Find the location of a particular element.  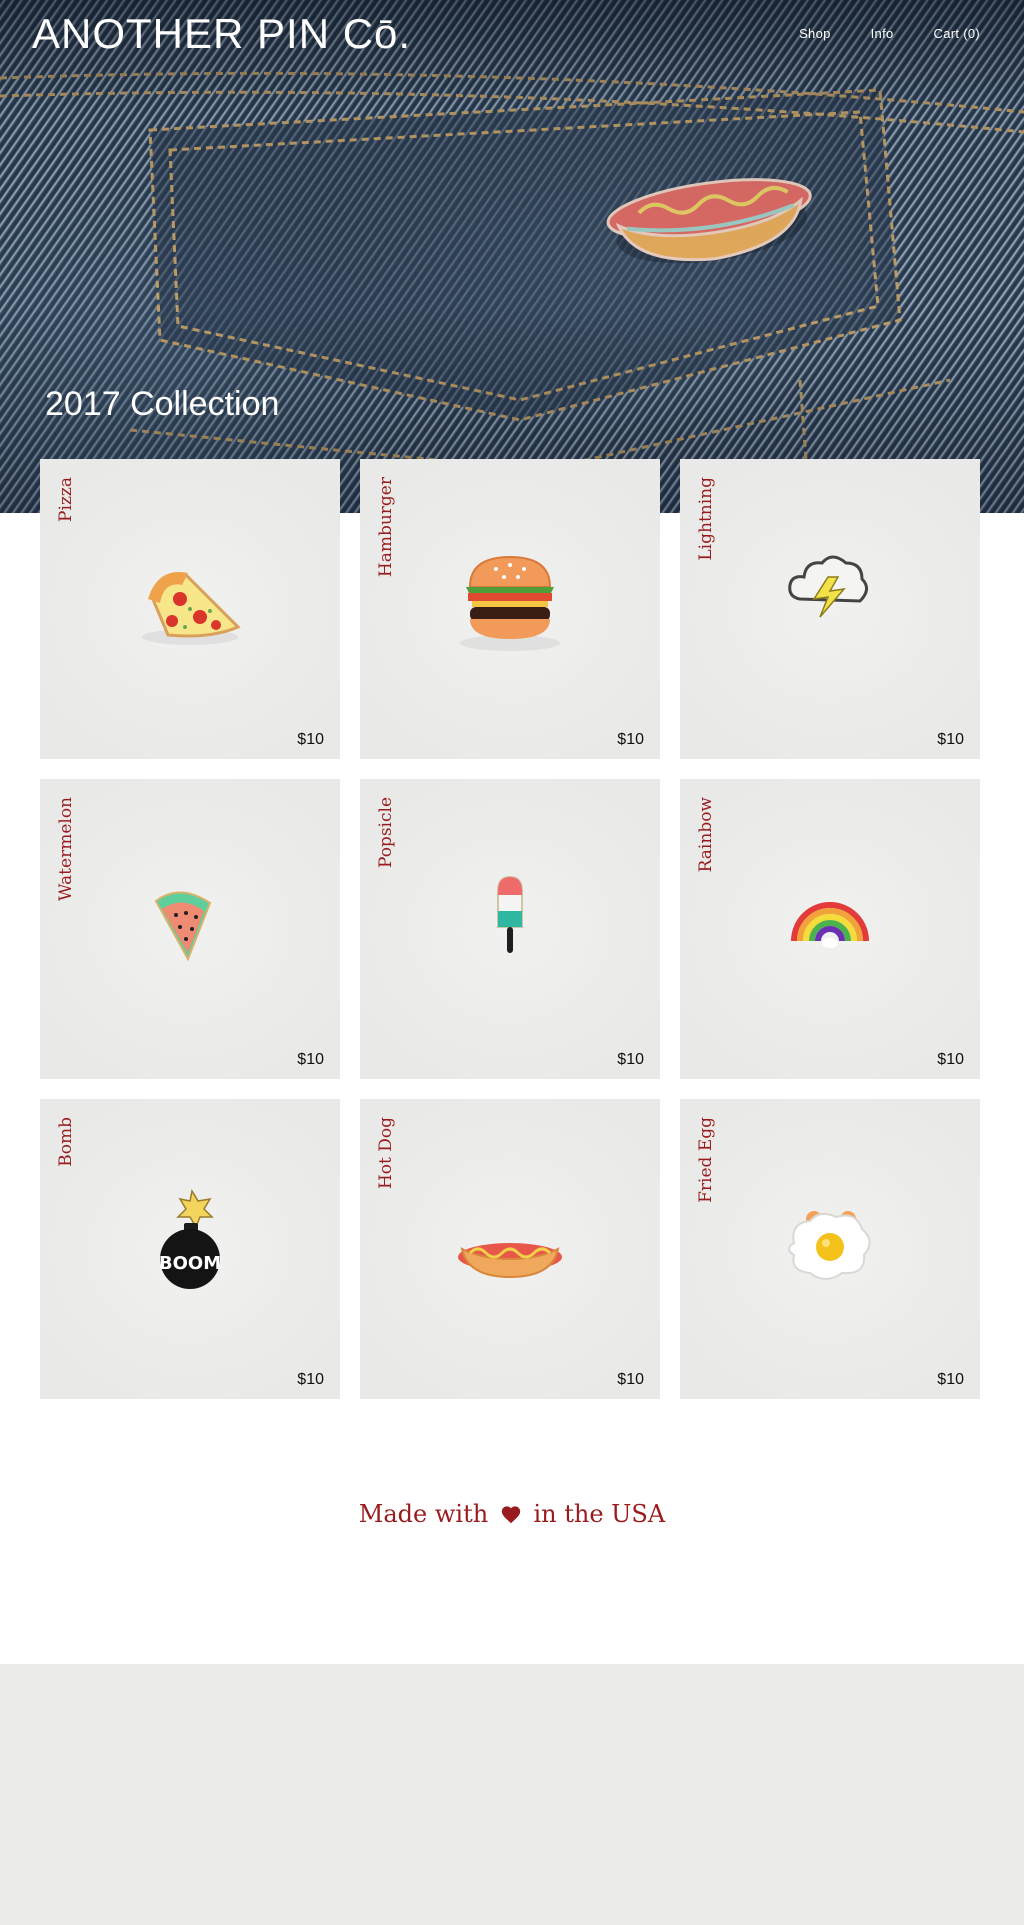

made-with-suffix: in the USA is located at coordinates (599, 1514).